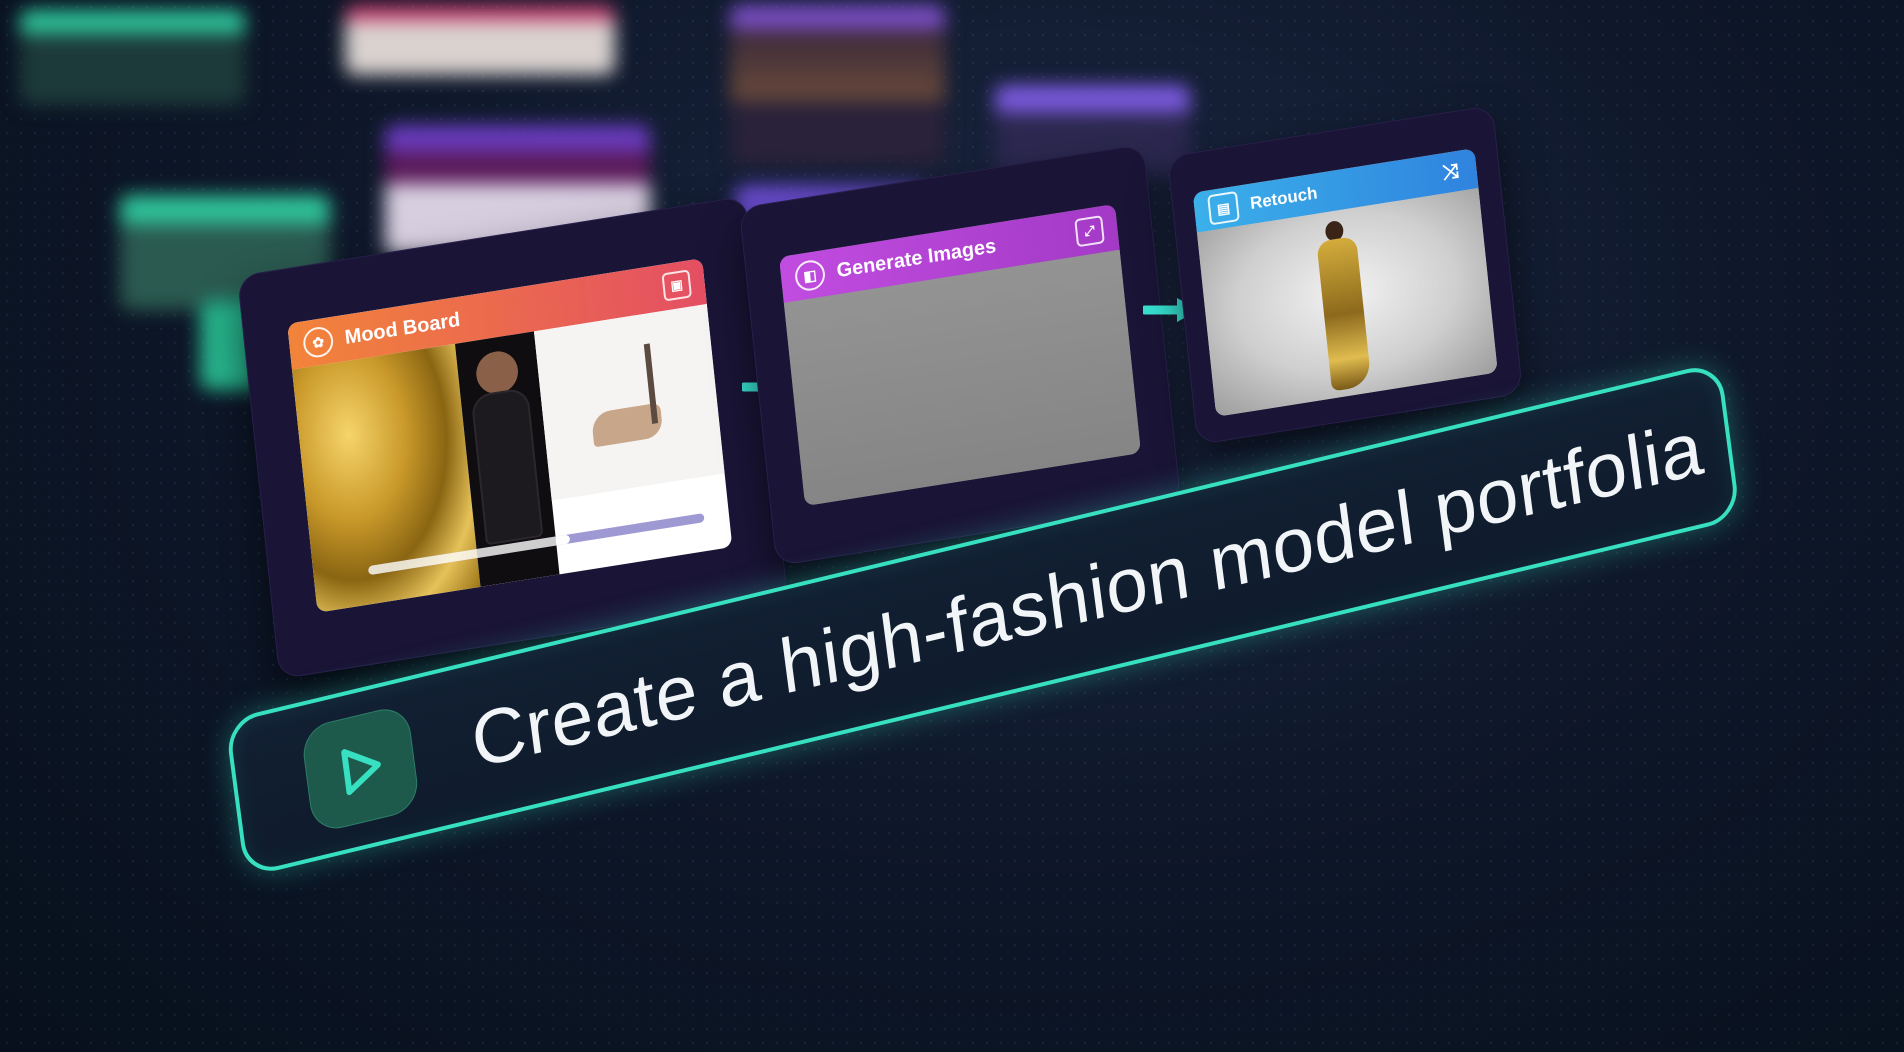 This screenshot has height=1052, width=1904. Describe the element at coordinates (1284, 198) in the screenshot. I see `node-title: Retouch` at that location.